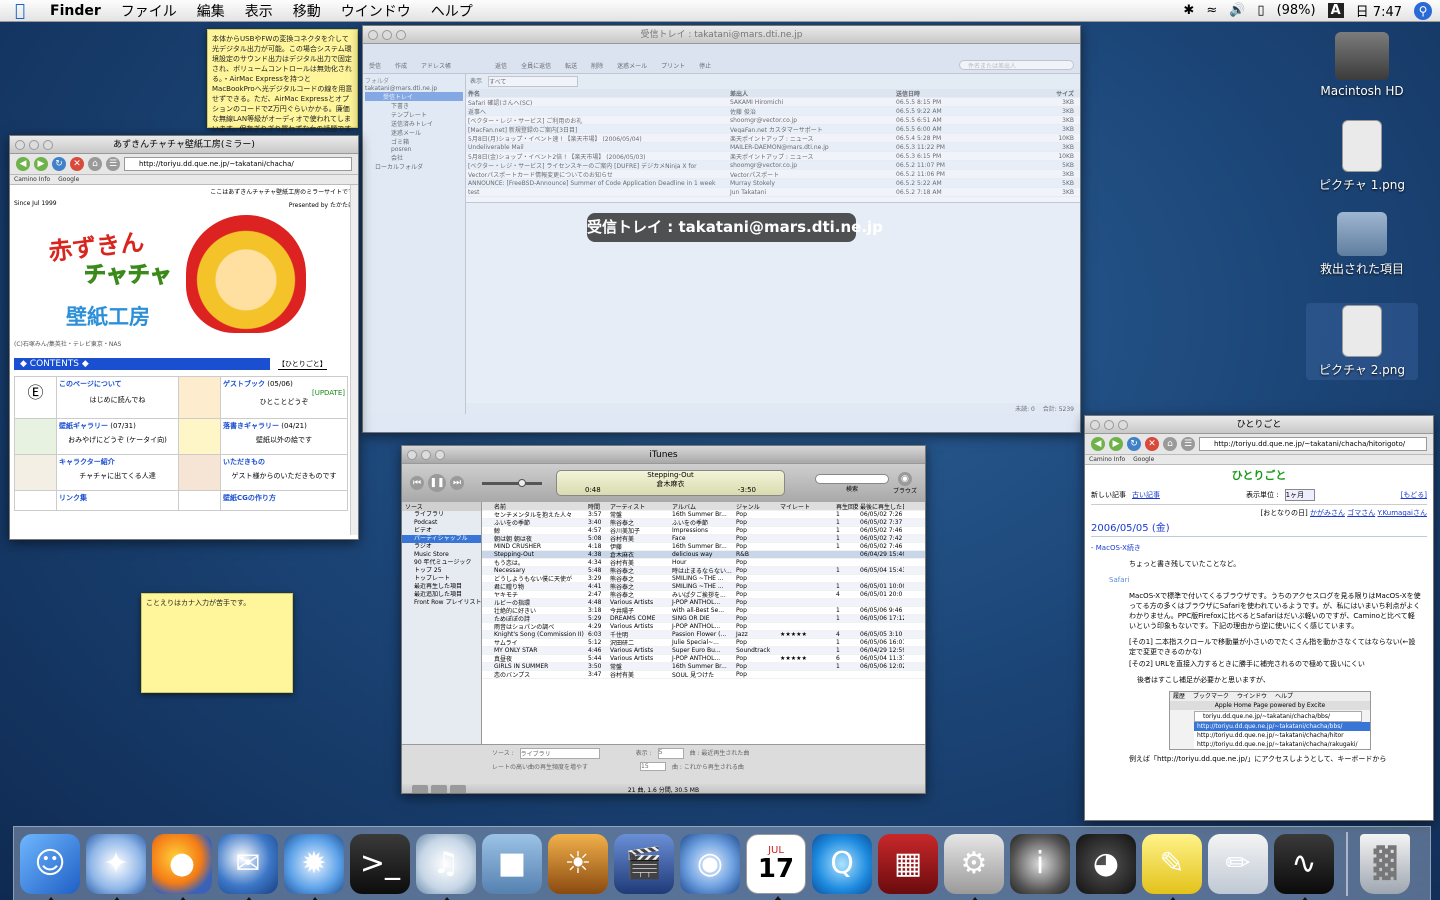 The image size is (1440, 900). I want to click on track-row: ヤキモチ 2:47 熊谷泰之 みいぱ夕ご挨拶を... Pop 4 06/05/01 20:0, so click(703, 595).